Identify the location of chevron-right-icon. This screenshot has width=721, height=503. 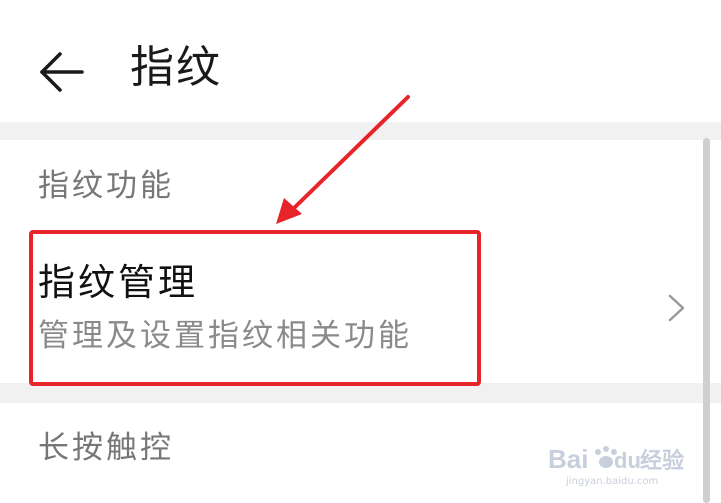
(676, 308).